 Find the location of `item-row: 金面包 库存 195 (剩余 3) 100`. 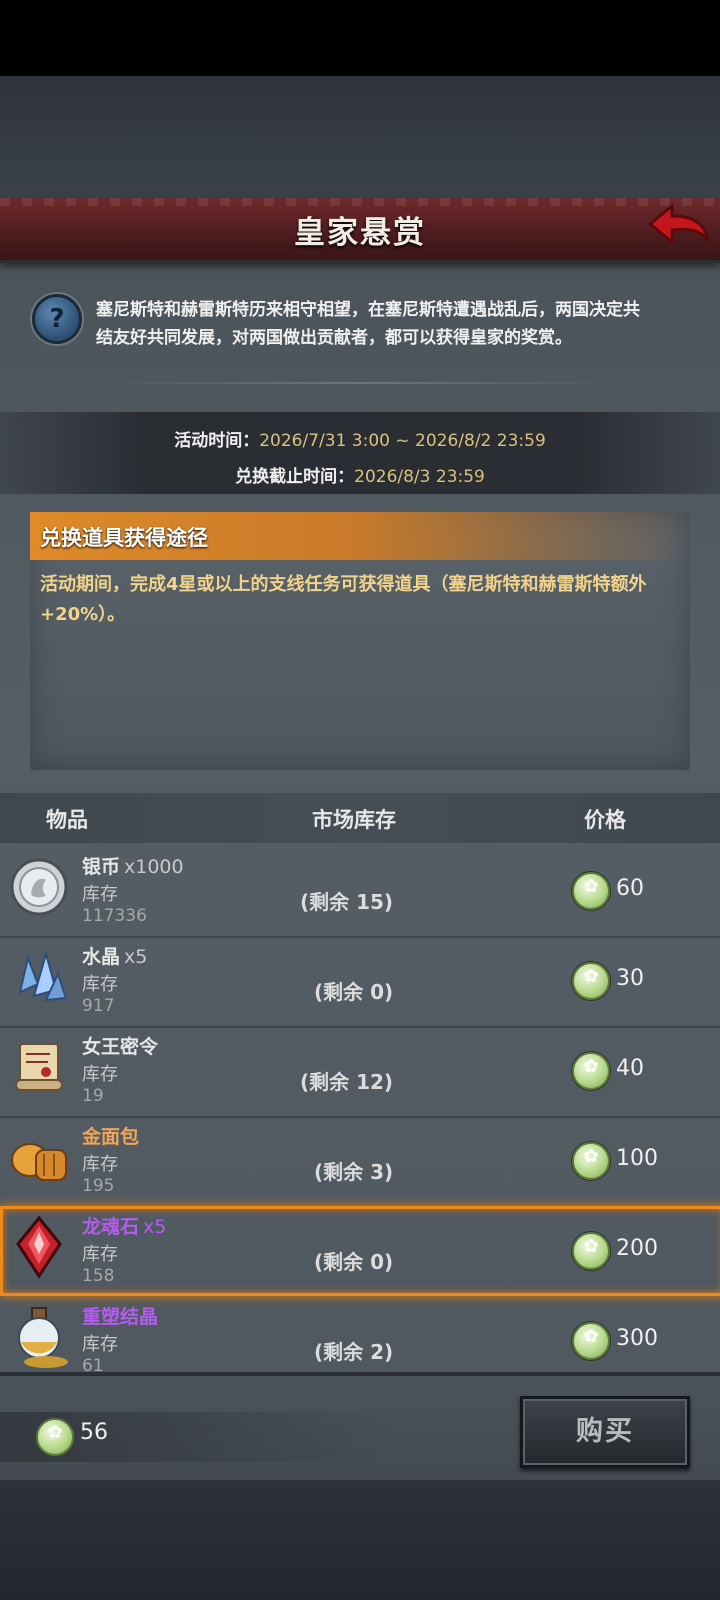

item-row: 金面包 库存 195 (剩余 3) 100 is located at coordinates (360, 1162).